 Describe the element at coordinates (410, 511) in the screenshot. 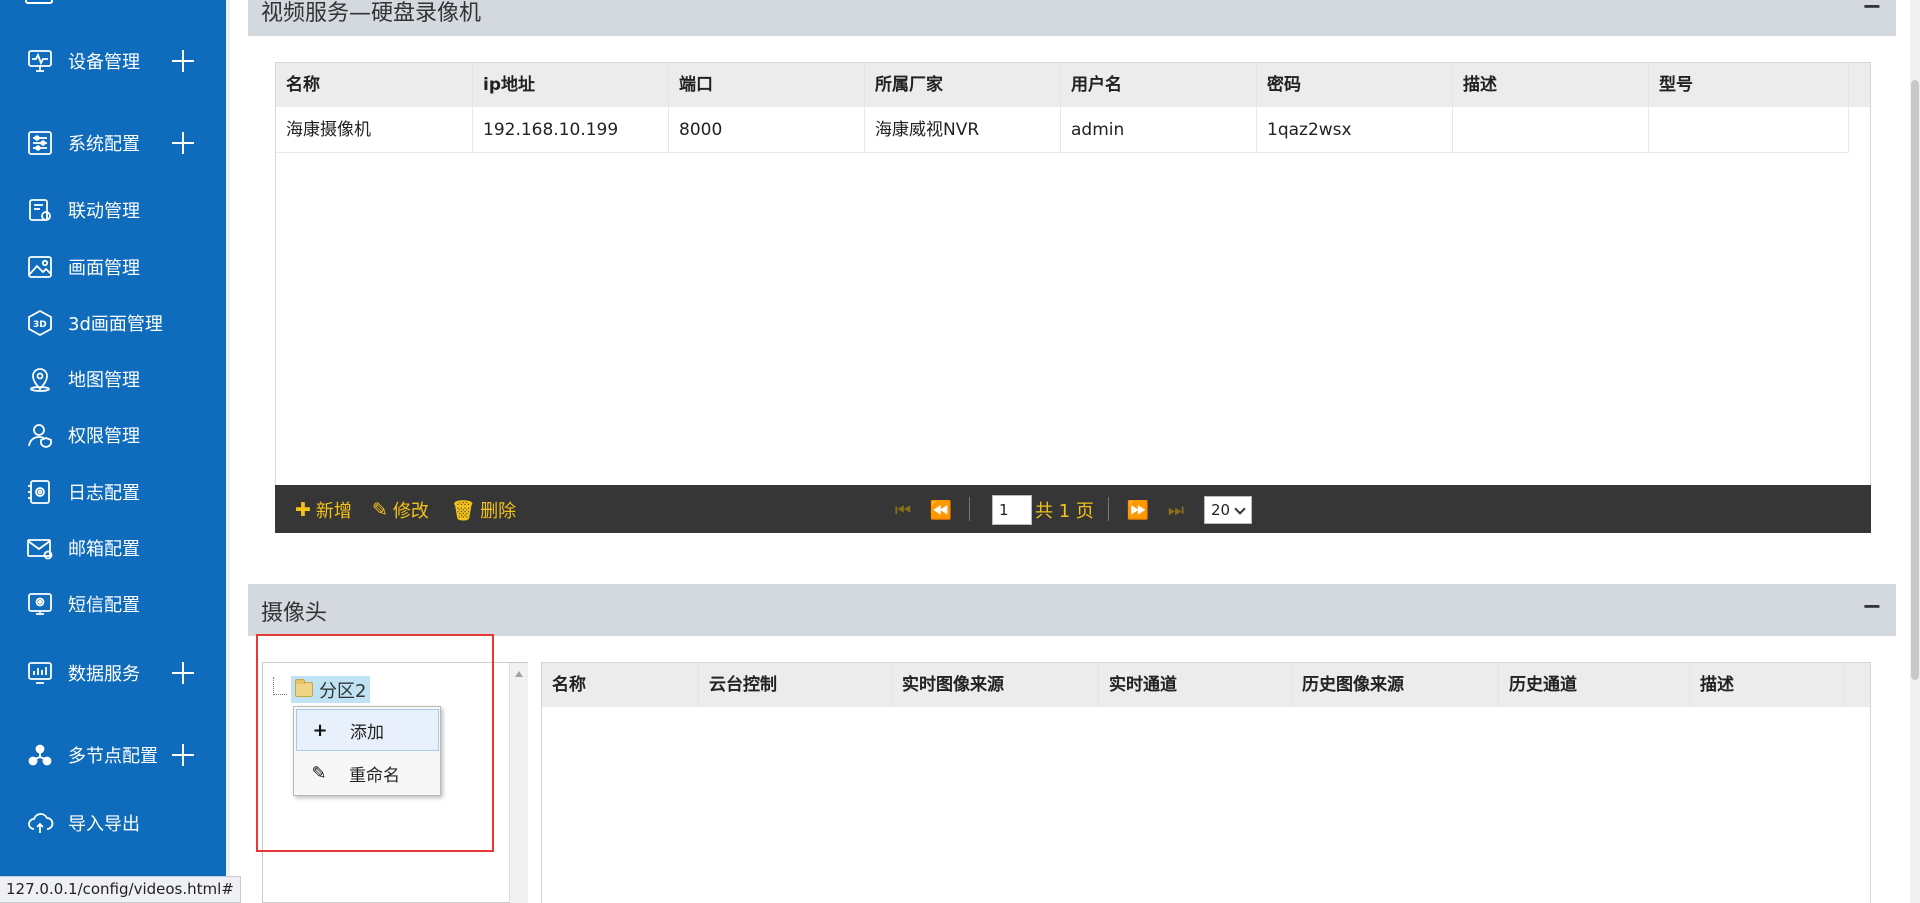

I see `edit-button-label: 修改` at that location.